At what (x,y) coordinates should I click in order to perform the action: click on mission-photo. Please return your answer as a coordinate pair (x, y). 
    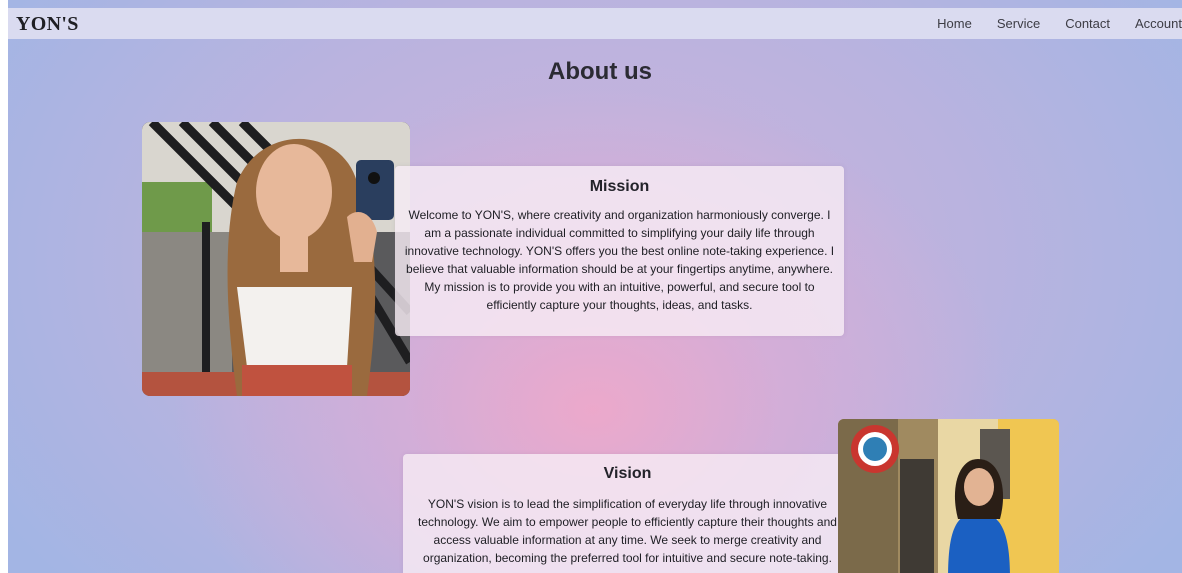
    Looking at the image, I should click on (276, 259).